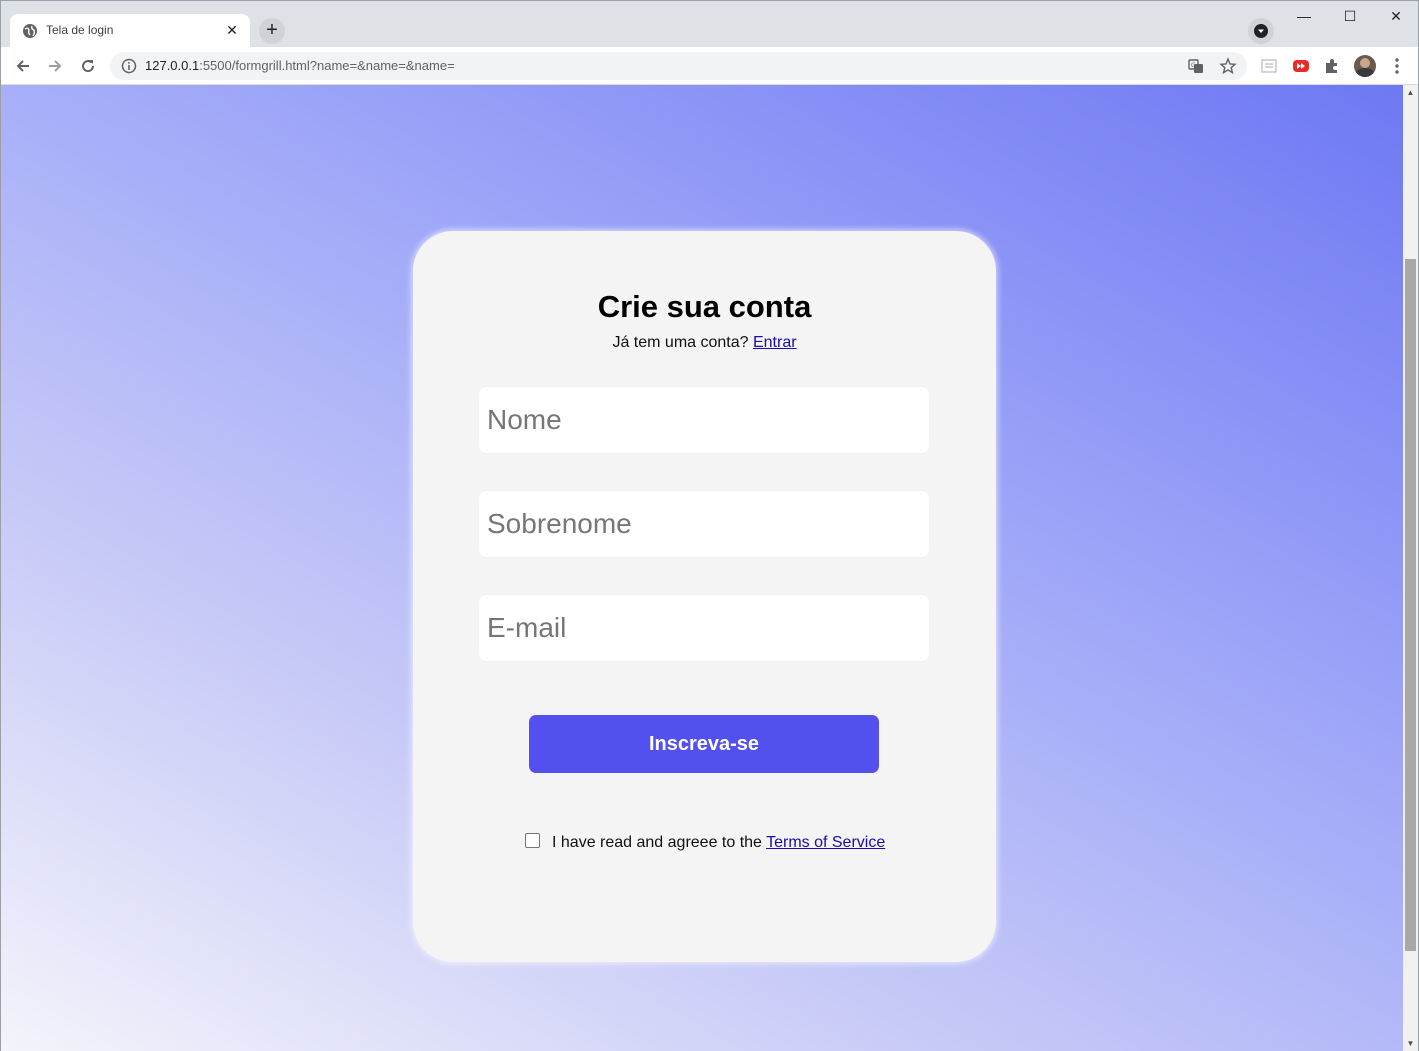 Image resolution: width=1419 pixels, height=1051 pixels. Describe the element at coordinates (704, 420) in the screenshot. I see `first-name-input` at that location.